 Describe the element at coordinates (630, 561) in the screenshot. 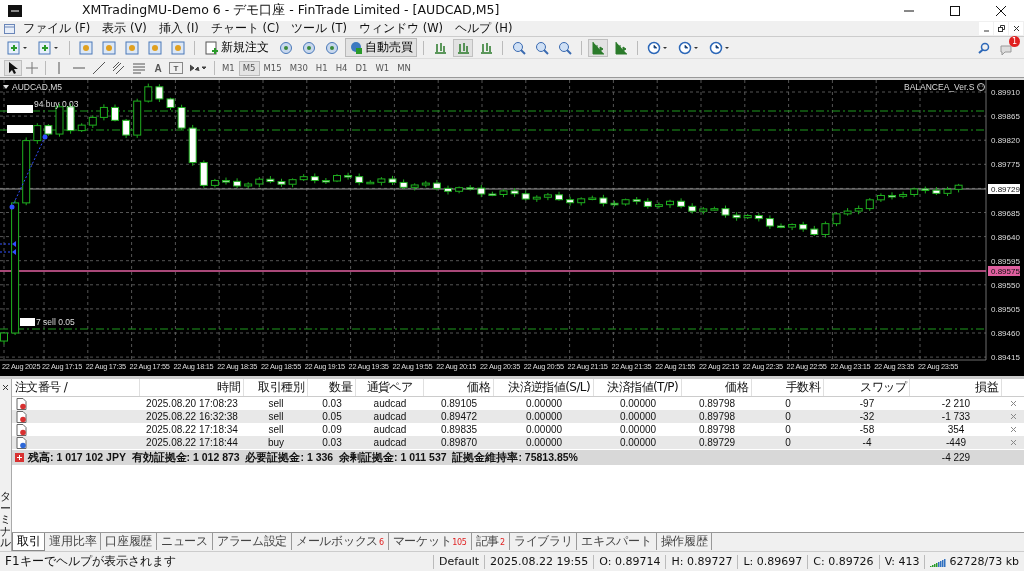

I see `status-text: O: 0.89714` at that location.